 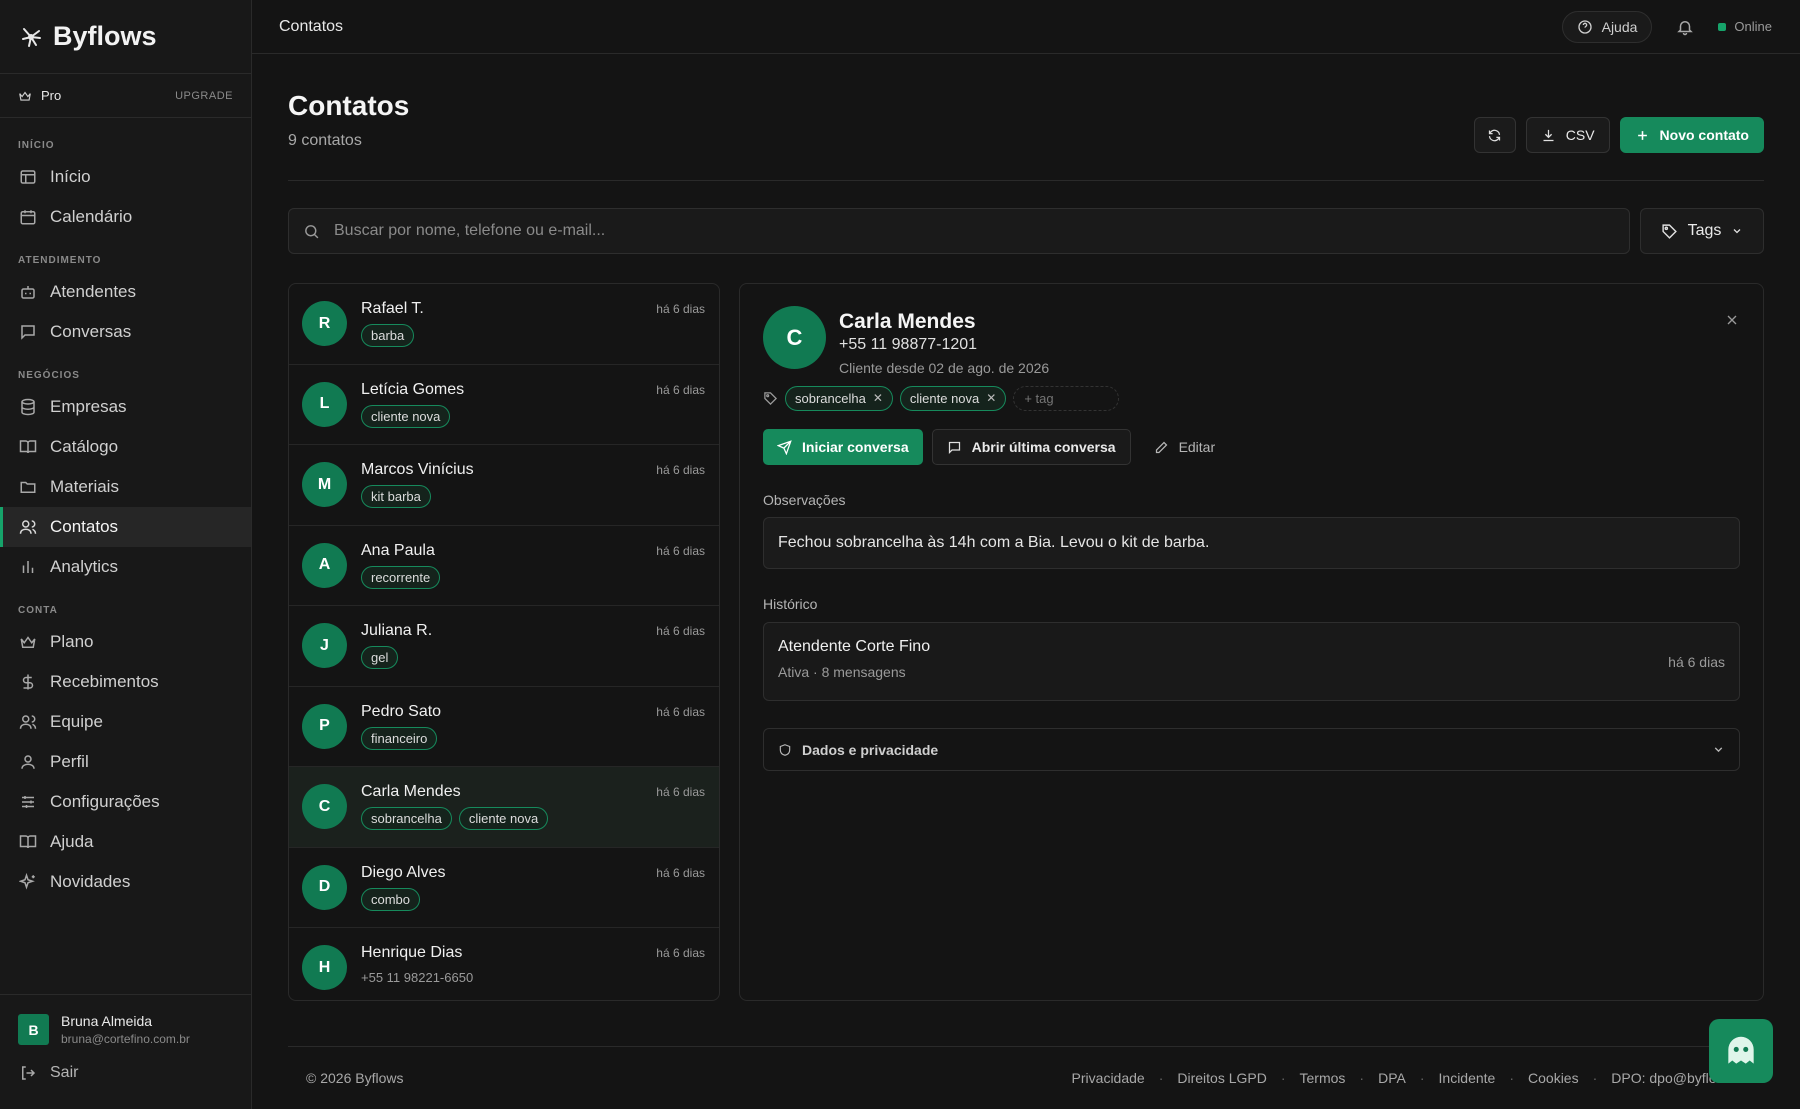 I want to click on start-chat-label: Iniciar conversa, so click(x=855, y=447).